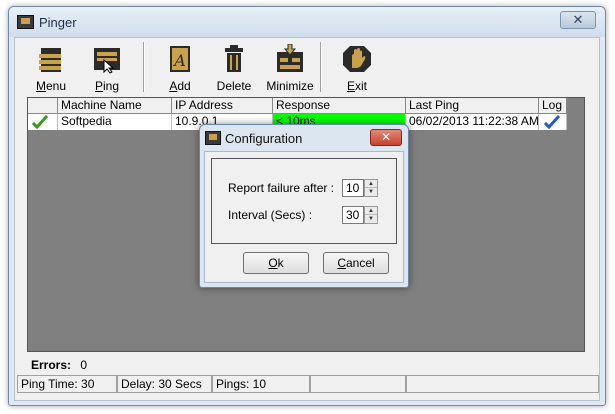 The image size is (615, 414). Describe the element at coordinates (339, 106) in the screenshot. I see `column-header-response: Response` at that location.